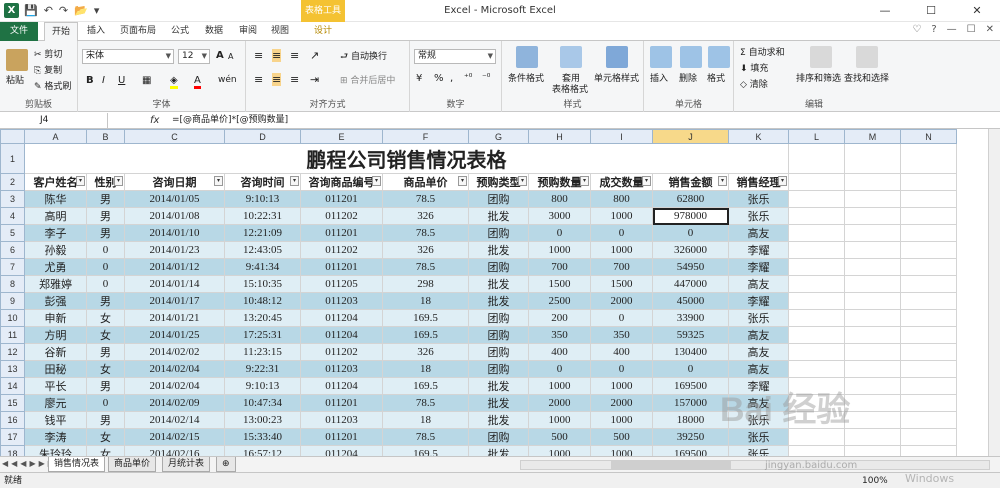 Image resolution: width=1000 pixels, height=488 pixels. I want to click on table-cell: 2014/02/09, so click(174, 403).